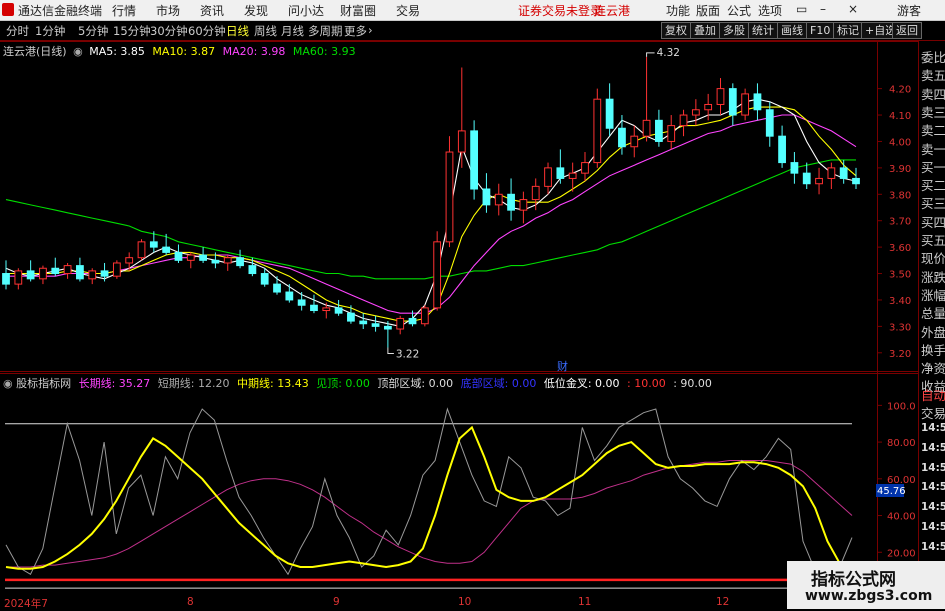 Image resolution: width=945 pixels, height=611 pixels. What do you see at coordinates (408, 10) in the screenshot?
I see `menu-jiaoyi: 交易` at bounding box center [408, 10].